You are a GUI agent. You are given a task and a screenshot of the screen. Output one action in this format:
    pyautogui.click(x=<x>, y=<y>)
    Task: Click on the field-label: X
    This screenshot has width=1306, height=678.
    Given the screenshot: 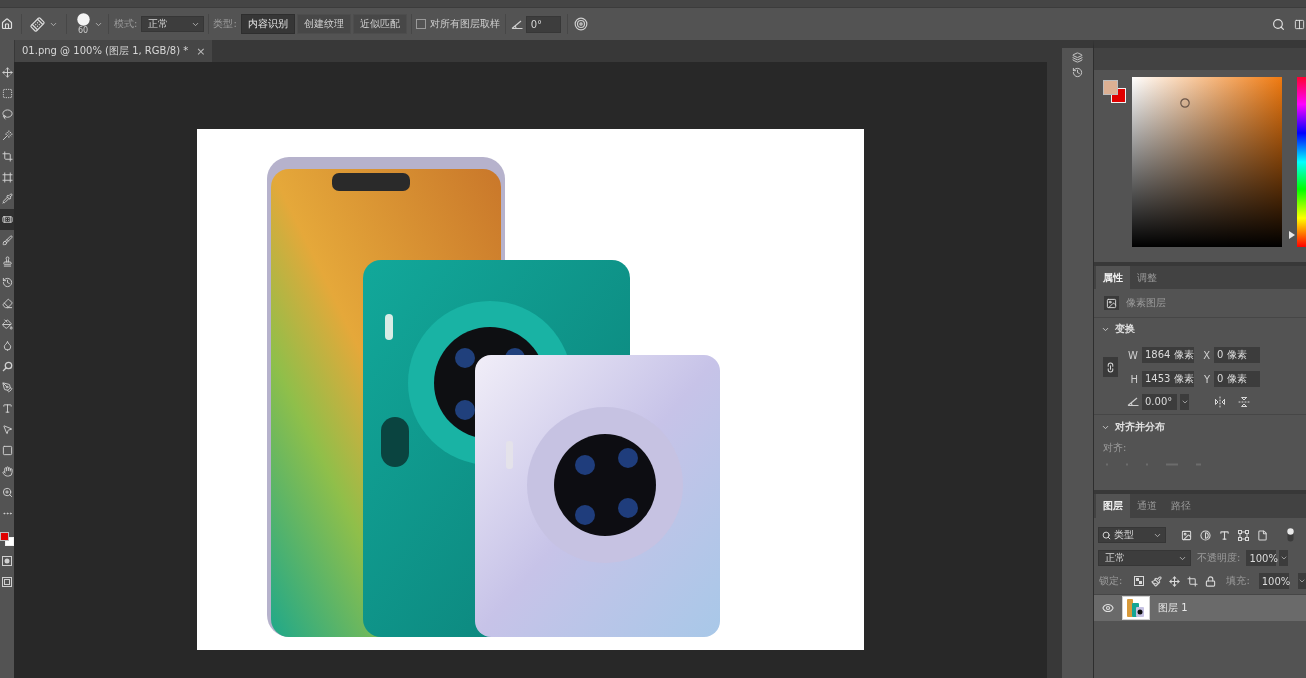 What is the action you would take?
    pyautogui.click(x=1206, y=355)
    